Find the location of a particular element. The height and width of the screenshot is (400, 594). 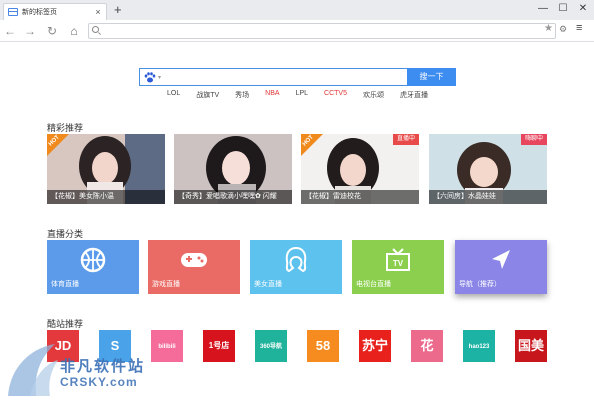

tab-close-icon: × is located at coordinates (98, 12).